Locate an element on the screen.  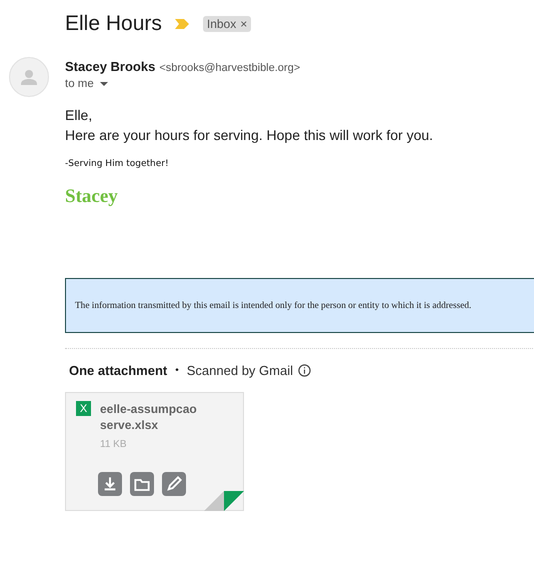
subject-title: Elle Hours is located at coordinates (113, 24).